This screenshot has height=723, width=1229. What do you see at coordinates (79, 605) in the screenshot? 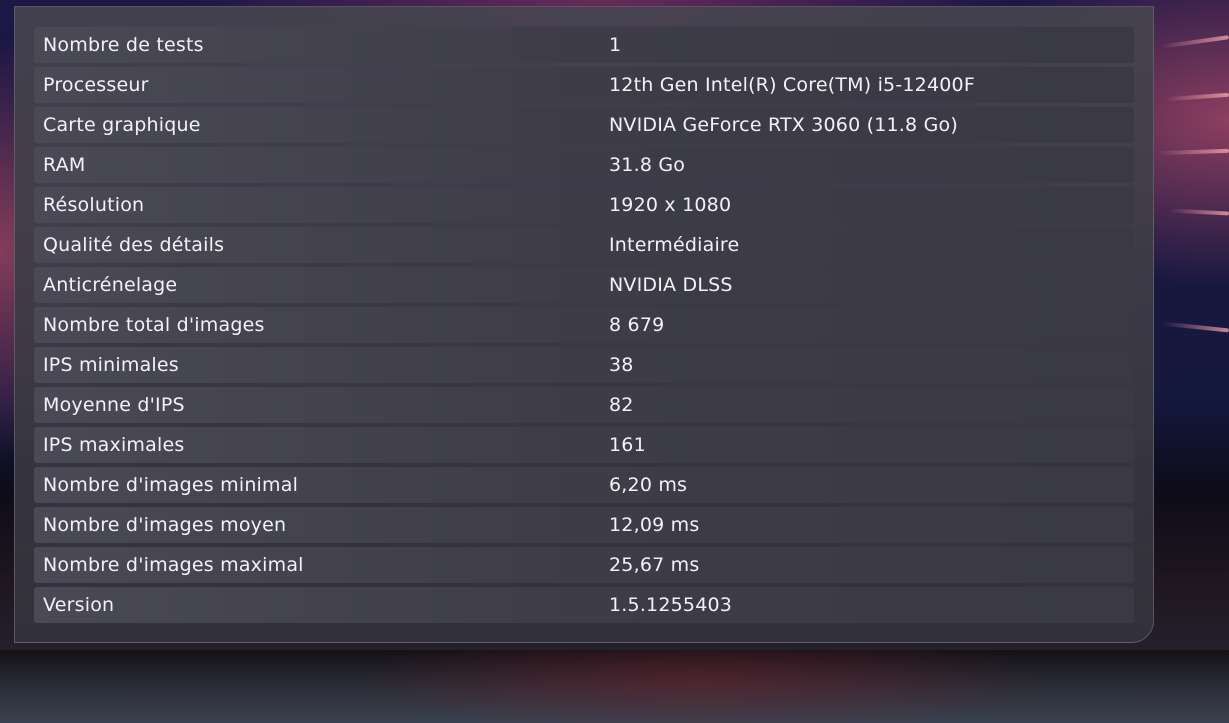
I see `row-label: Version` at bounding box center [79, 605].